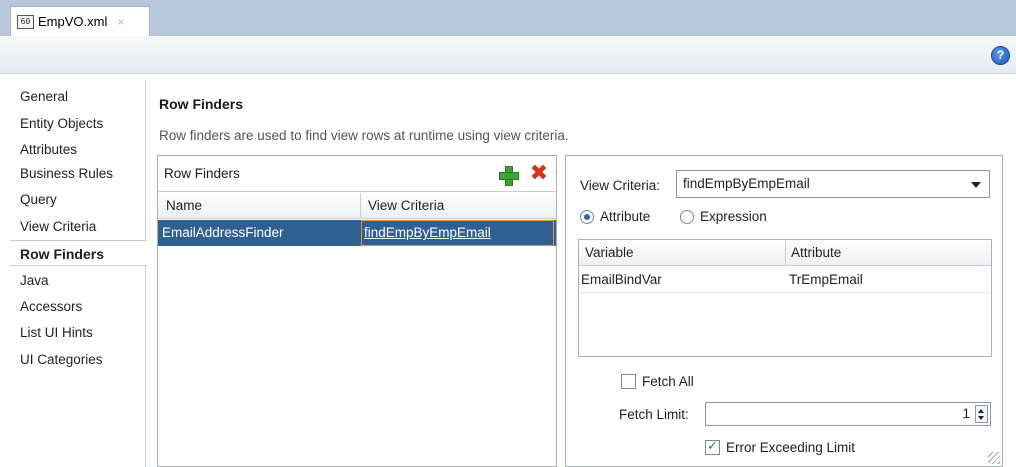  I want to click on page-title: Row Finders, so click(201, 104).